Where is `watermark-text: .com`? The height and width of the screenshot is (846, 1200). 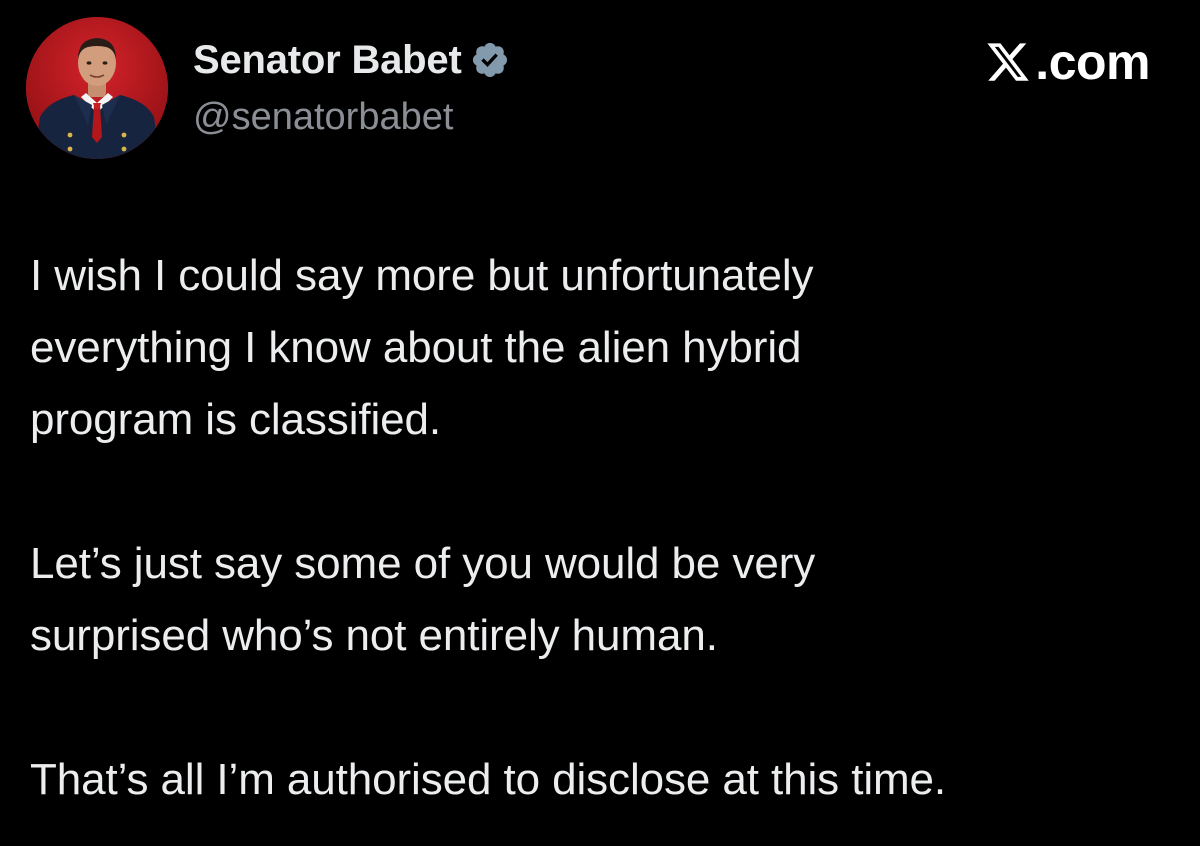 watermark-text: .com is located at coordinates (1092, 62).